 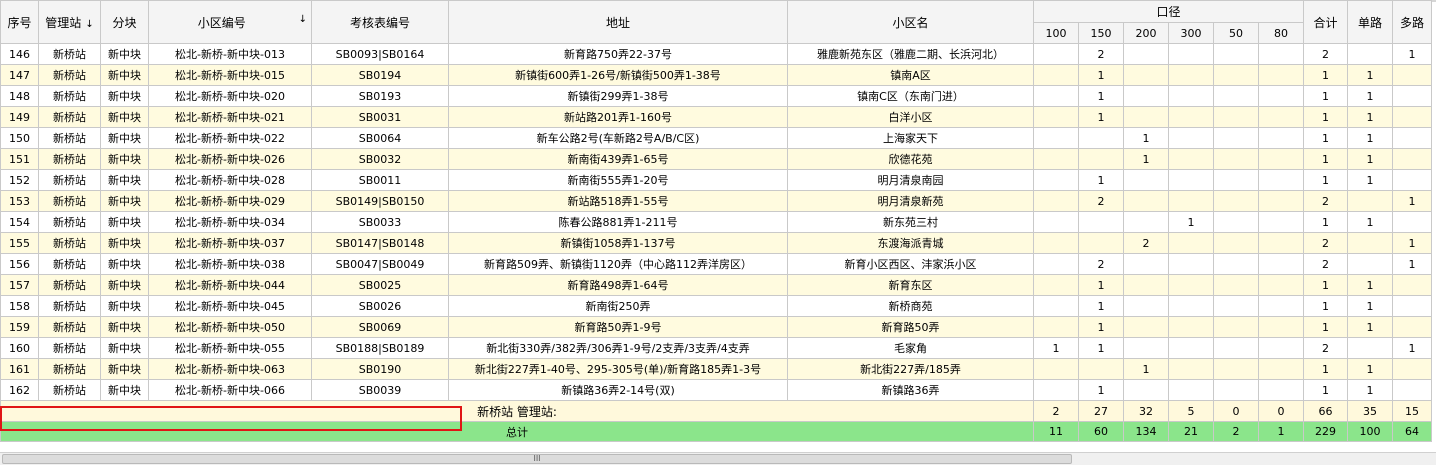 I want to click on cell-community-name: 雅鹿新苑东区（雅鹿二期、长浜河北）, so click(x=910, y=54).